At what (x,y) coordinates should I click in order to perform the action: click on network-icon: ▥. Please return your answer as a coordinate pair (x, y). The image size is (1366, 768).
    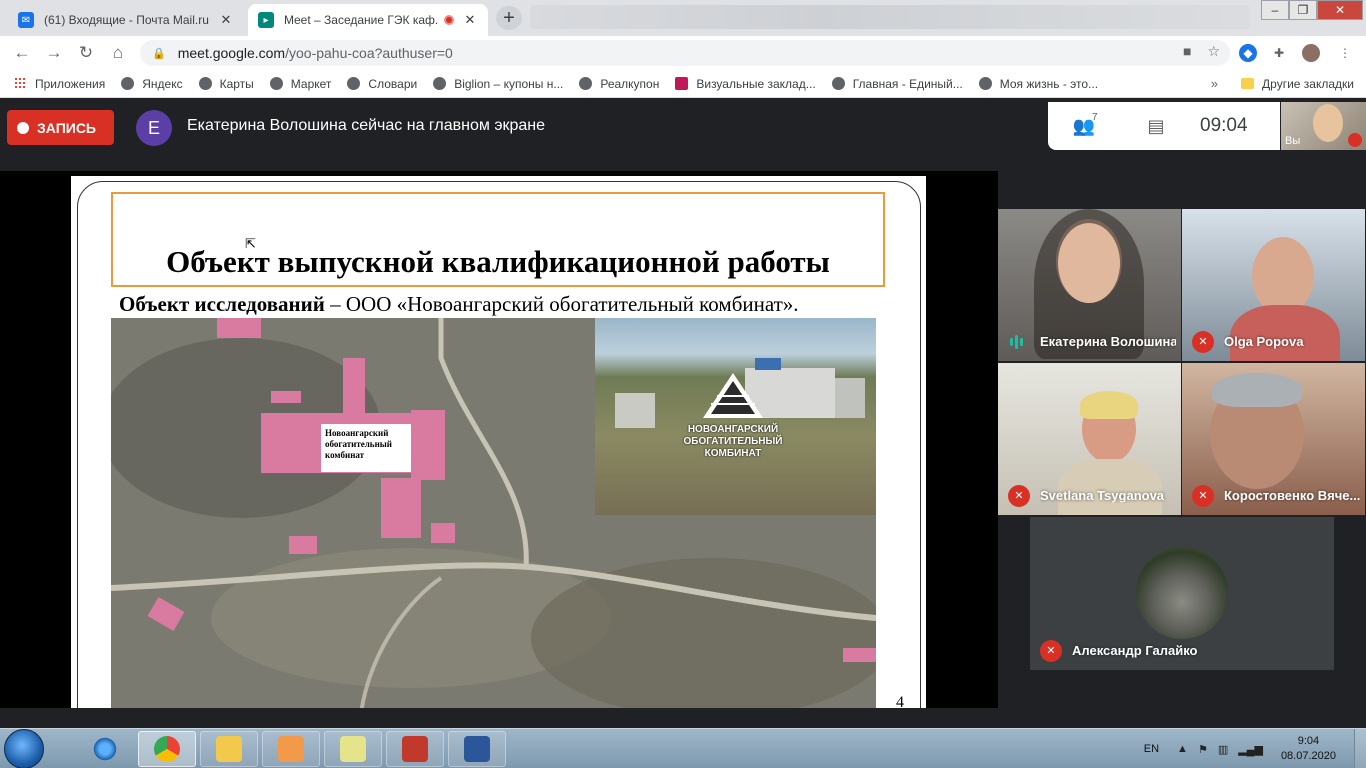
    Looking at the image, I should click on (1223, 749).